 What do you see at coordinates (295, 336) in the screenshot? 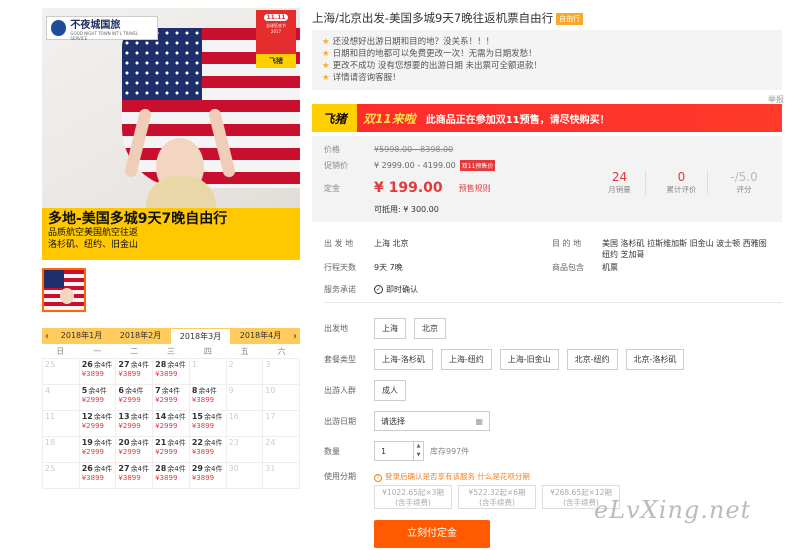
I see `calendar-next-icon: ›` at bounding box center [295, 336].